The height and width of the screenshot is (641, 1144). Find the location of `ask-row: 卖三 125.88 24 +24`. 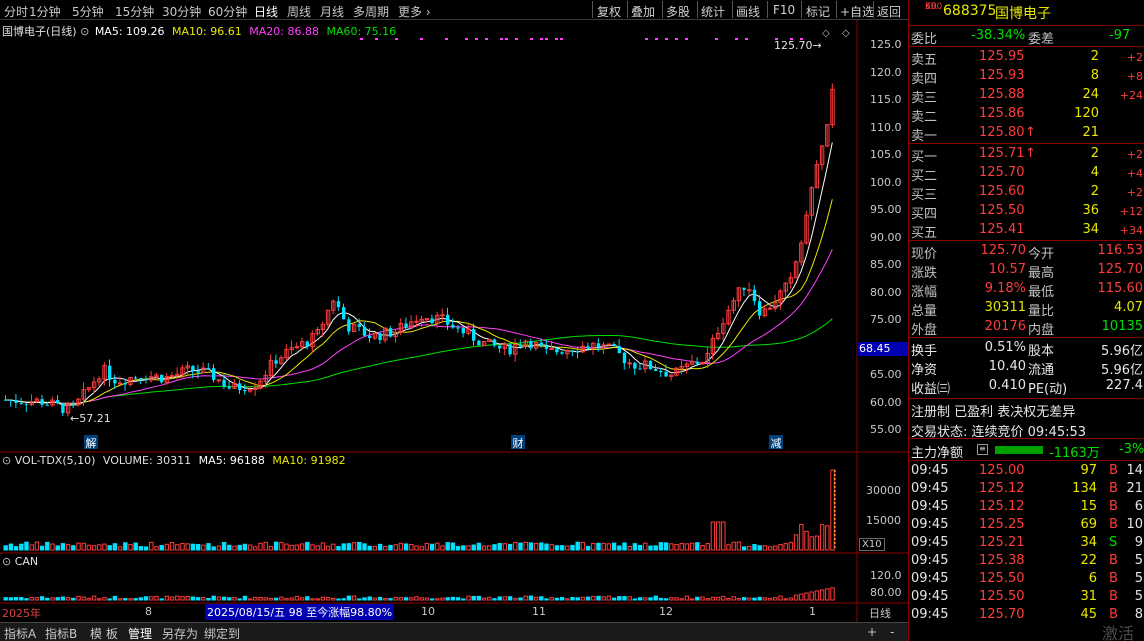

ask-row: 卖三 125.88 24 +24 is located at coordinates (1026, 96).